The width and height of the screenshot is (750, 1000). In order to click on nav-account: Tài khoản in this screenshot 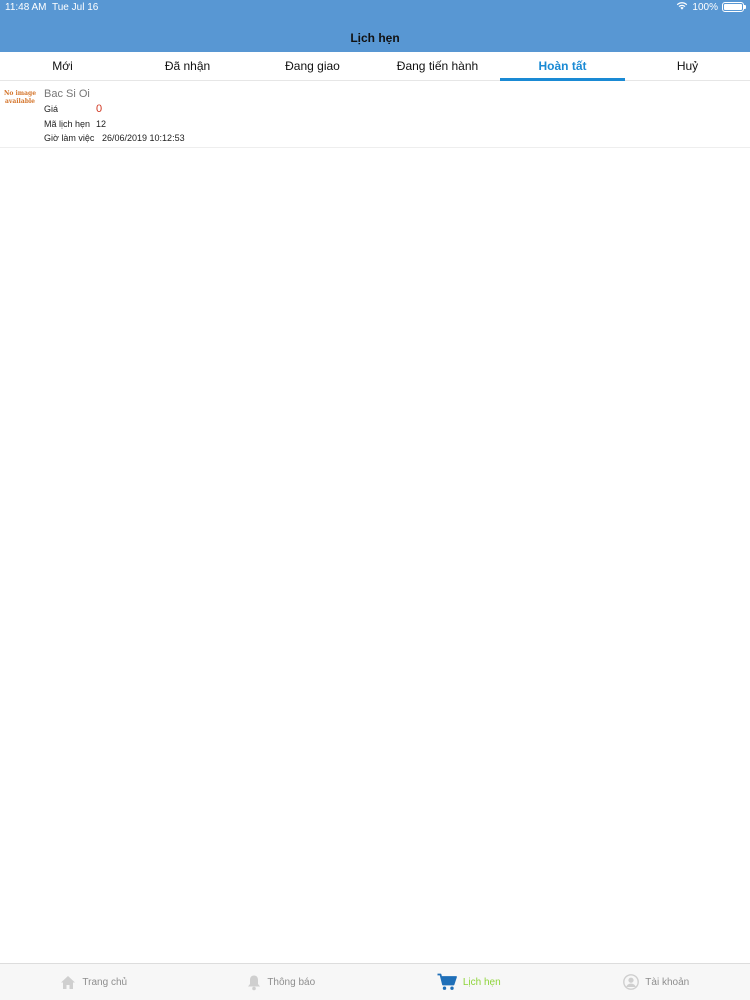, I will do `click(656, 982)`.